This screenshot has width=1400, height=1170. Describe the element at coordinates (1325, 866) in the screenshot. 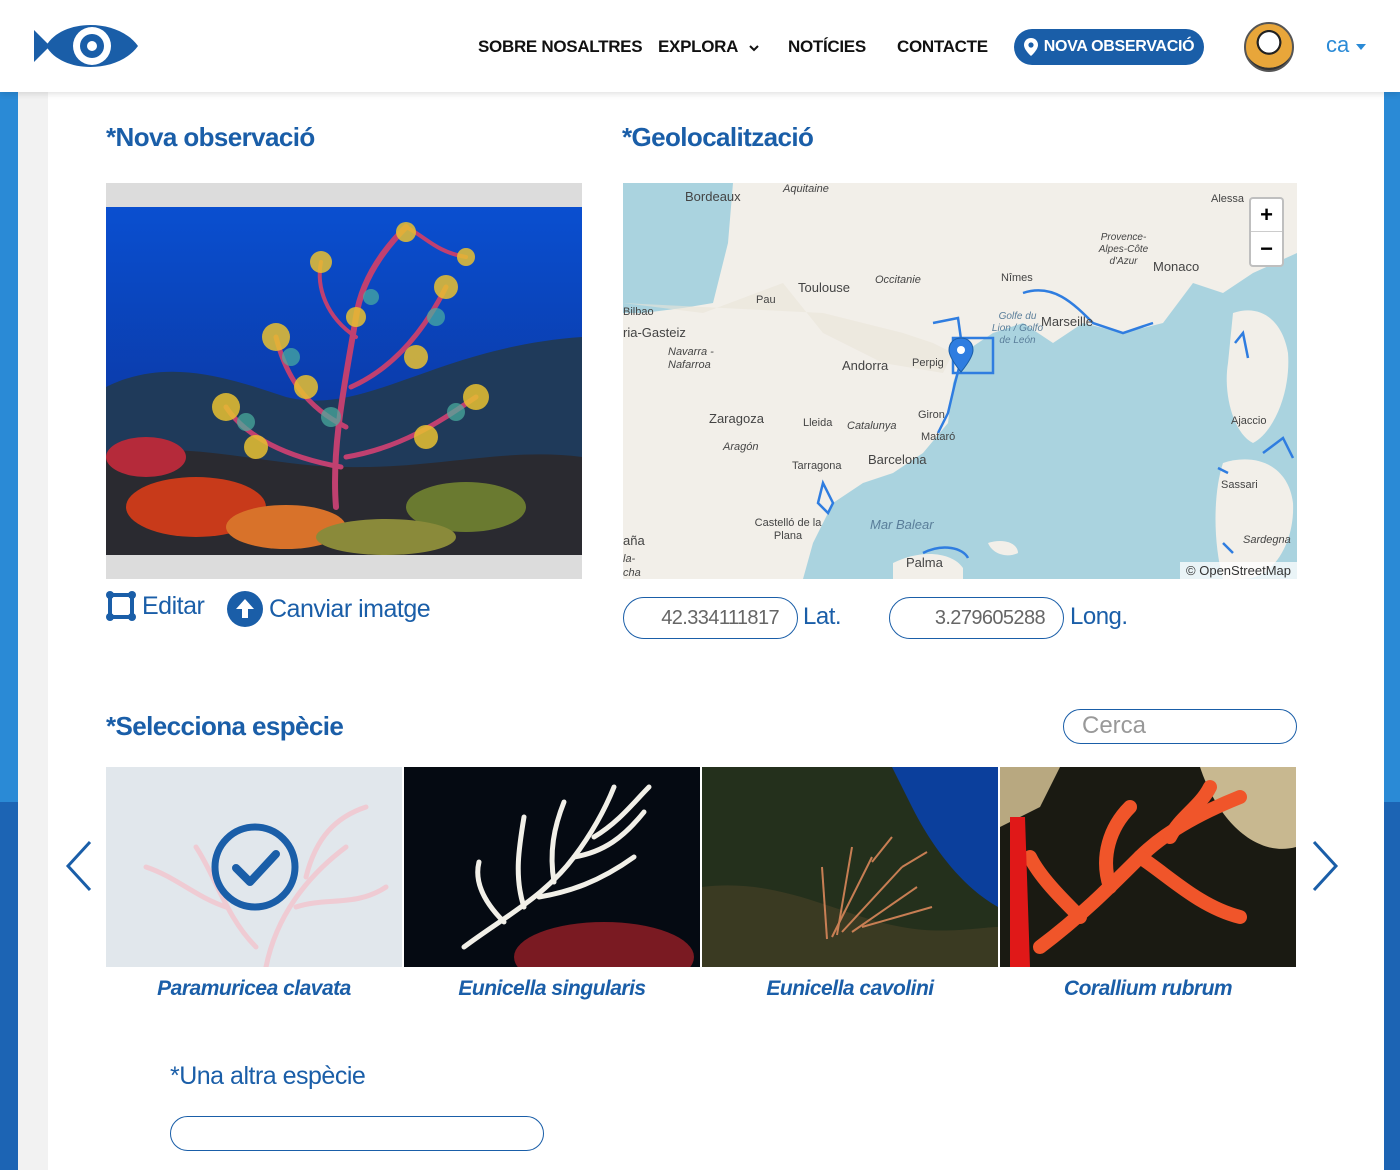

I see `carousel-next-icon` at that location.